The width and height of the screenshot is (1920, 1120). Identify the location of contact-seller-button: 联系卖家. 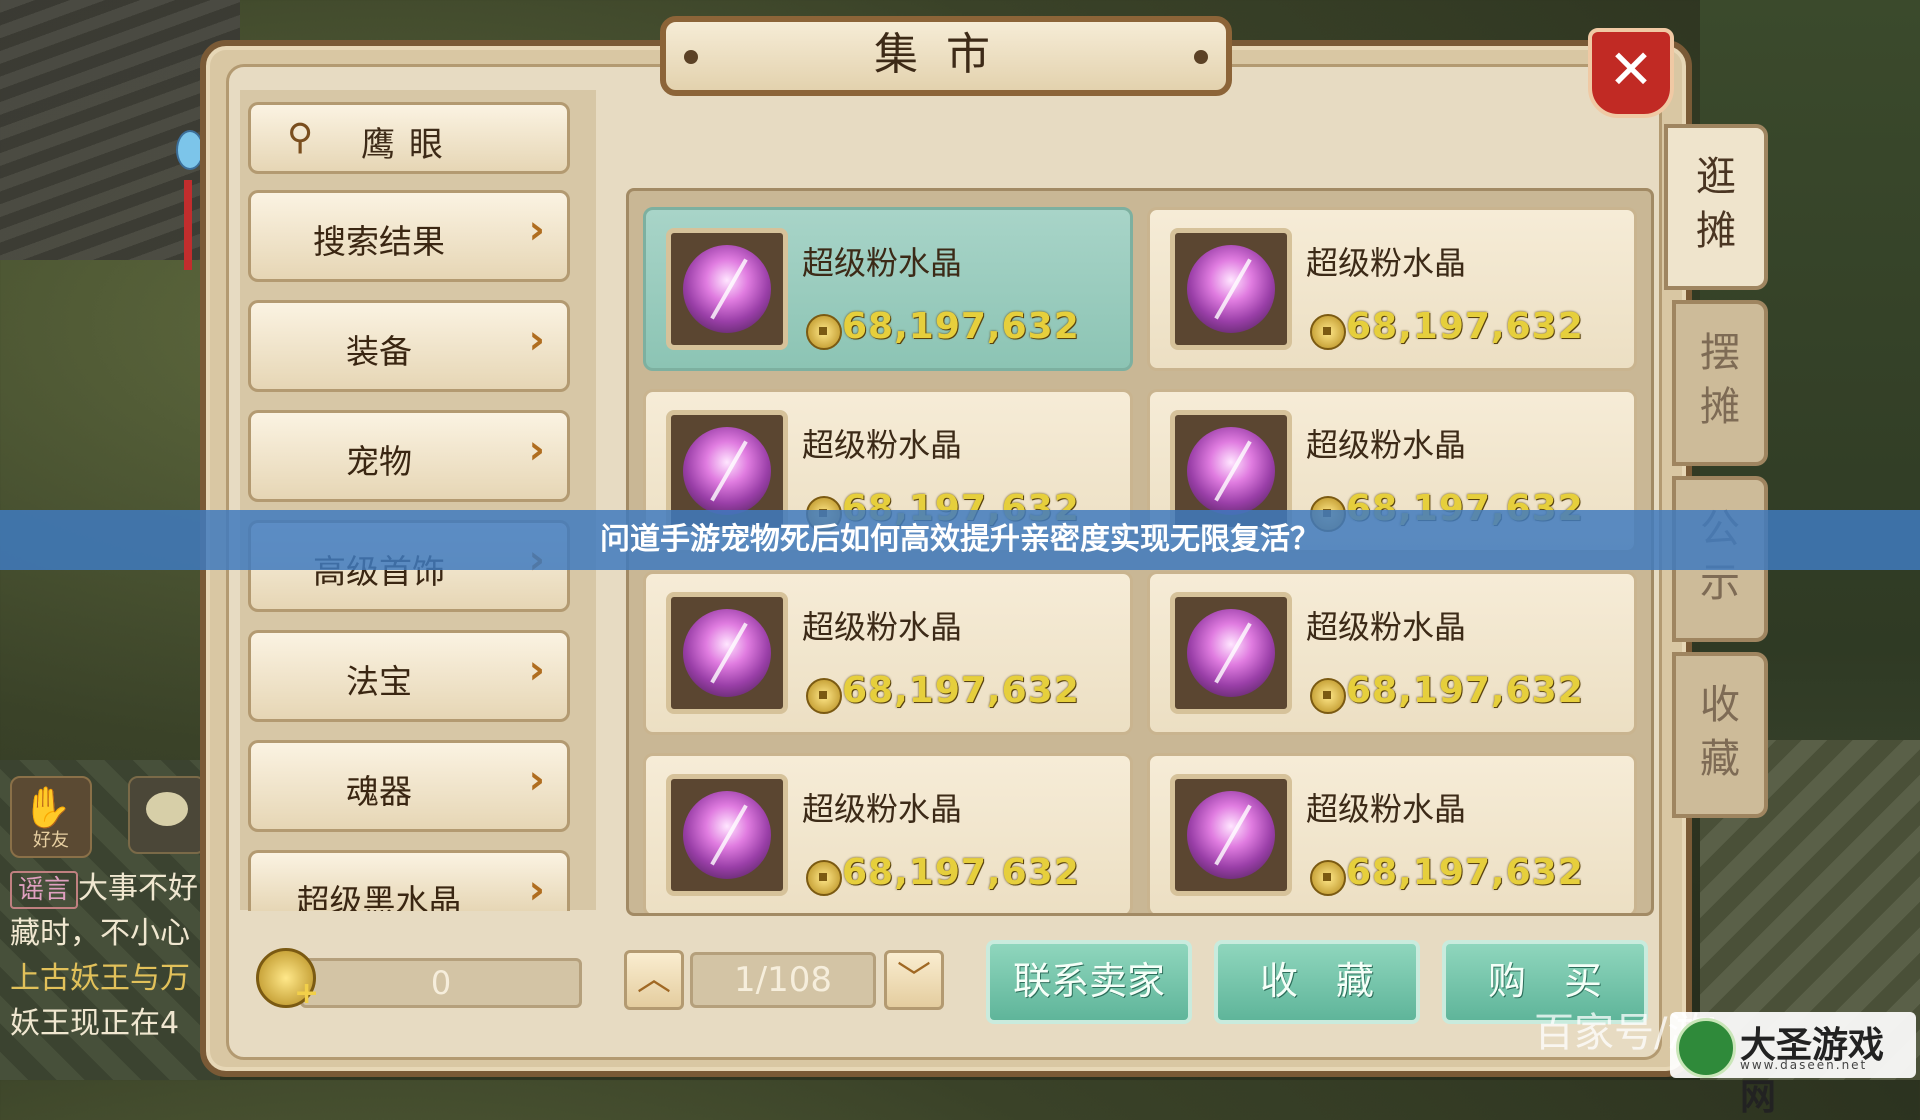
(1089, 982).